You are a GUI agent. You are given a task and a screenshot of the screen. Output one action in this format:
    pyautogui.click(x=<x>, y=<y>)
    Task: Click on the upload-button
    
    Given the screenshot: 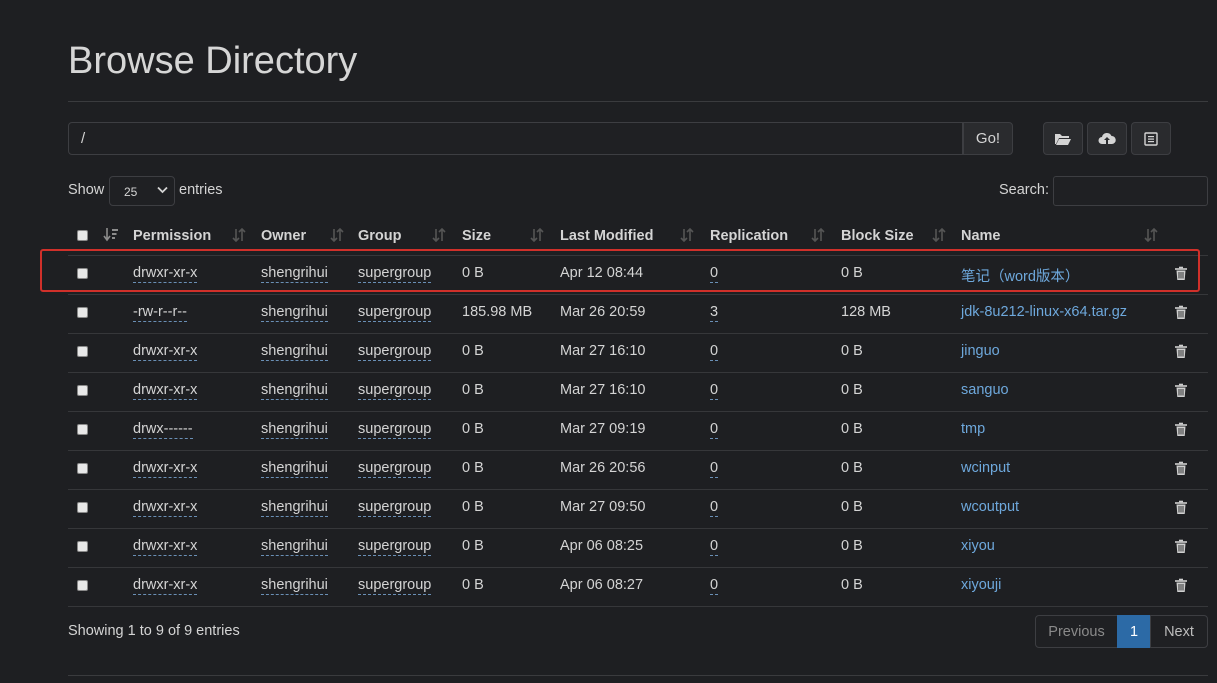 What is the action you would take?
    pyautogui.click(x=1107, y=138)
    